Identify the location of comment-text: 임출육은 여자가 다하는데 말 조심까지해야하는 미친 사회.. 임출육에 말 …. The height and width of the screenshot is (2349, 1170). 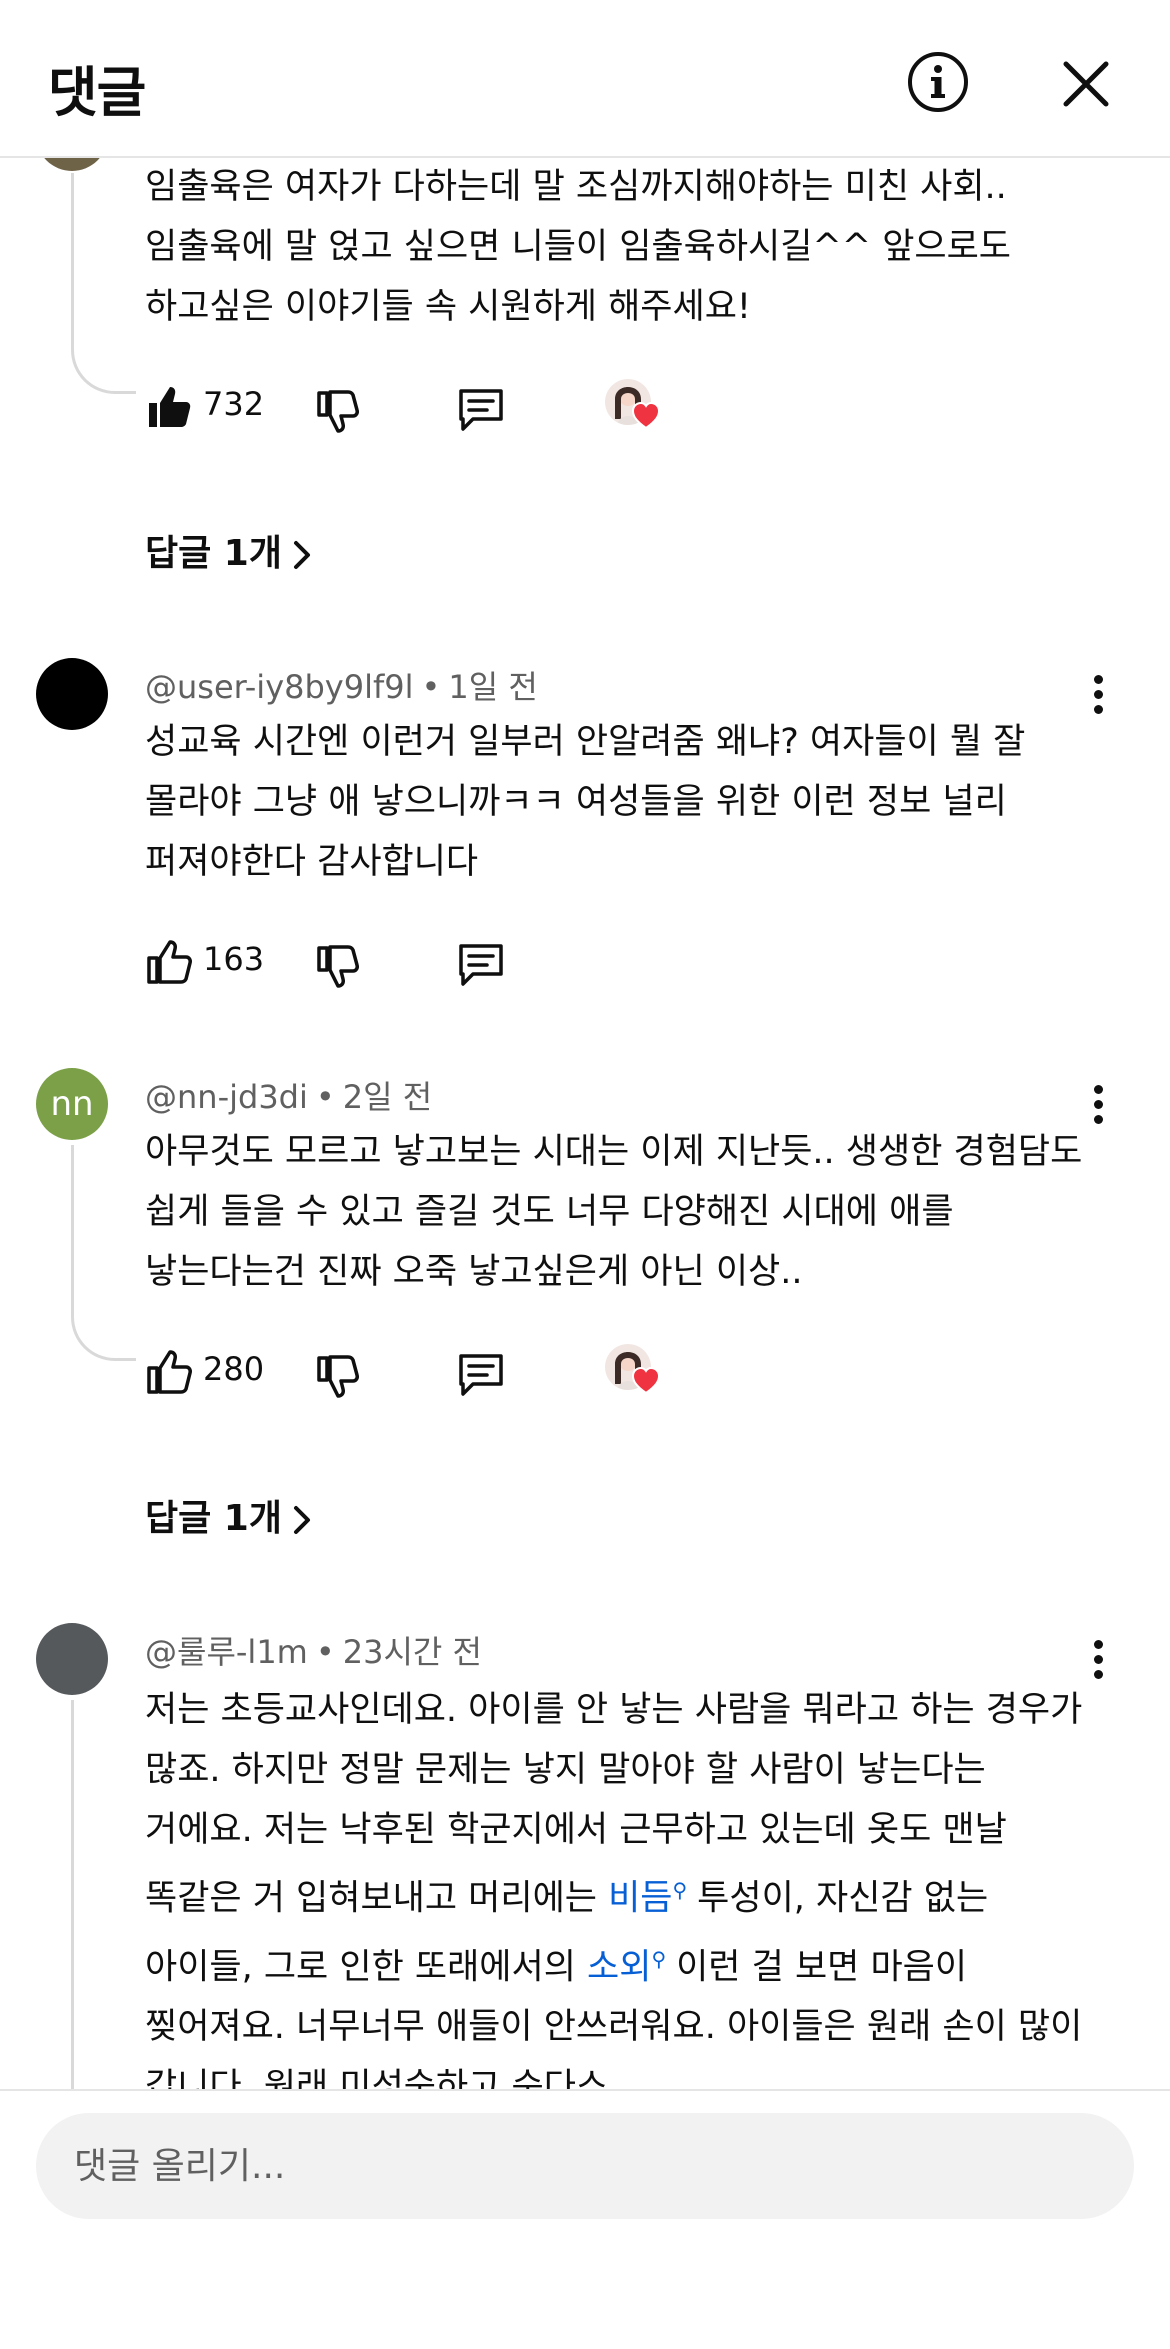
(578, 247).